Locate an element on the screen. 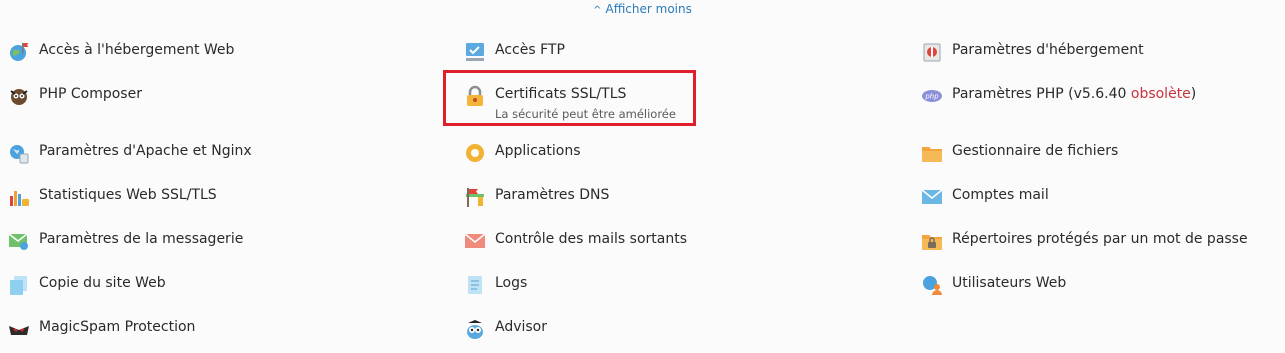 The width and height of the screenshot is (1285, 353). copy-site-icon is located at coordinates (19, 285).